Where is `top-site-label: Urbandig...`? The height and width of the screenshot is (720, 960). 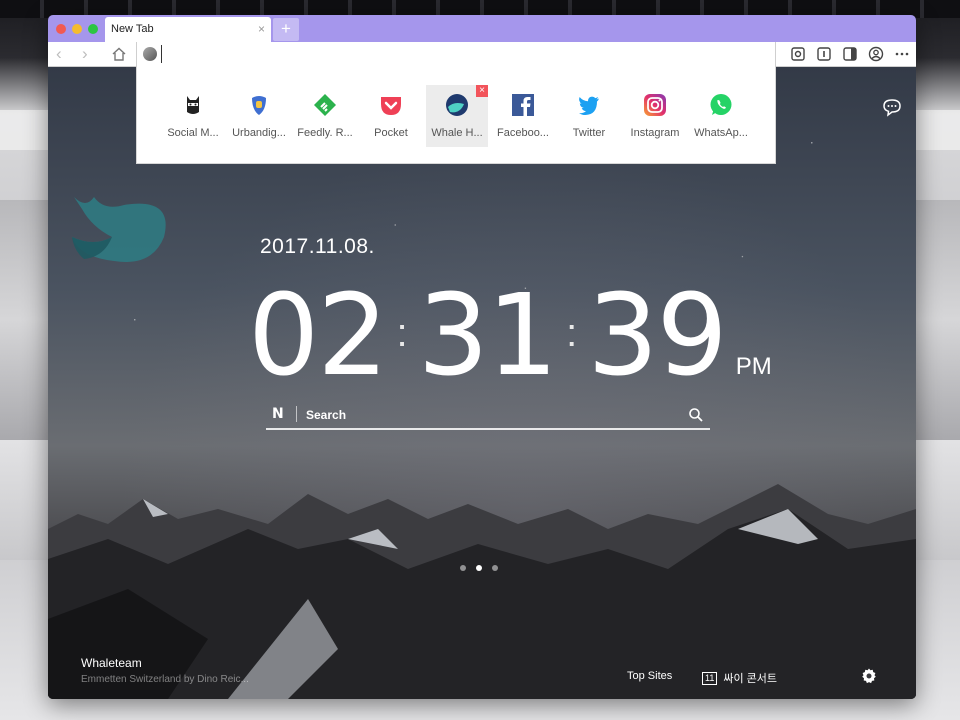
top-site-label: Urbandig... is located at coordinates (259, 133).